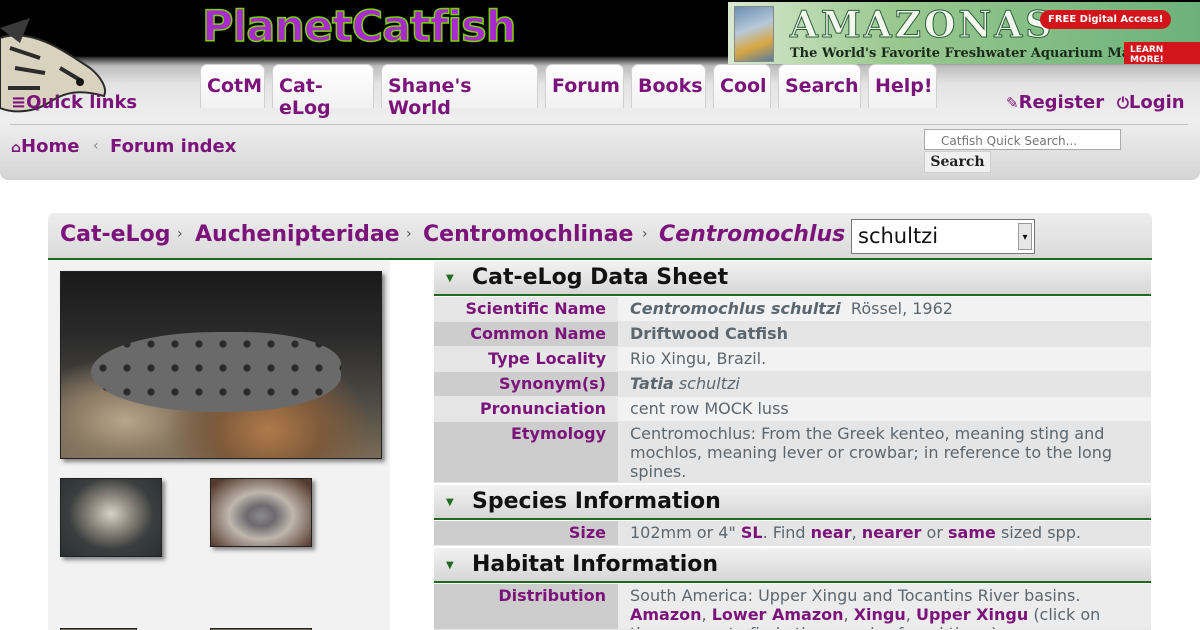 Image resolution: width=1200 pixels, height=630 pixels. What do you see at coordinates (1022, 139) in the screenshot?
I see `catfish-quick-search-input` at bounding box center [1022, 139].